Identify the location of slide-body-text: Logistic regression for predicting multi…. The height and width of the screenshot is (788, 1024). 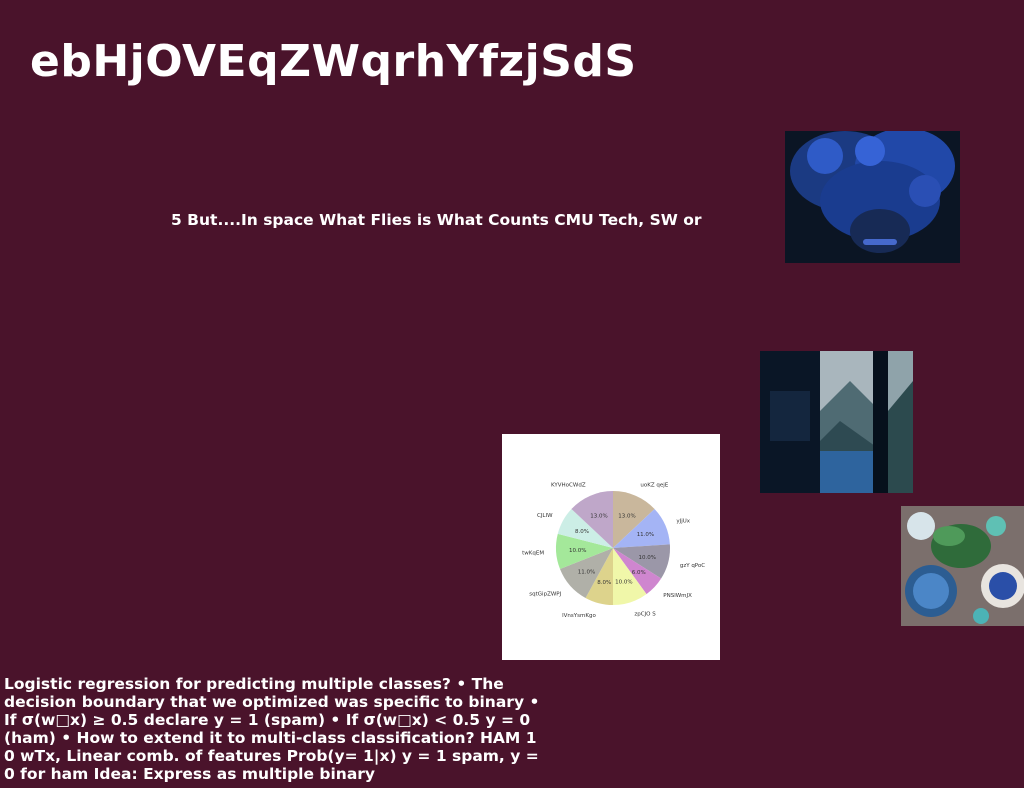
(272, 729).